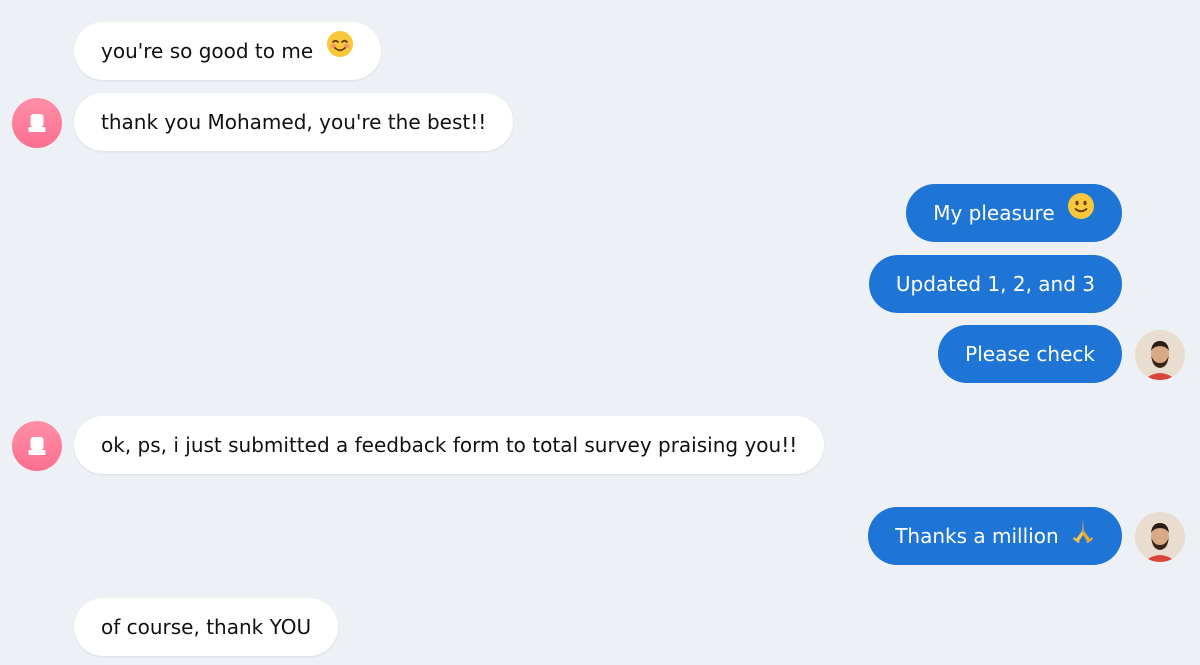  I want to click on outgoing-message: Please check, so click(1030, 354).